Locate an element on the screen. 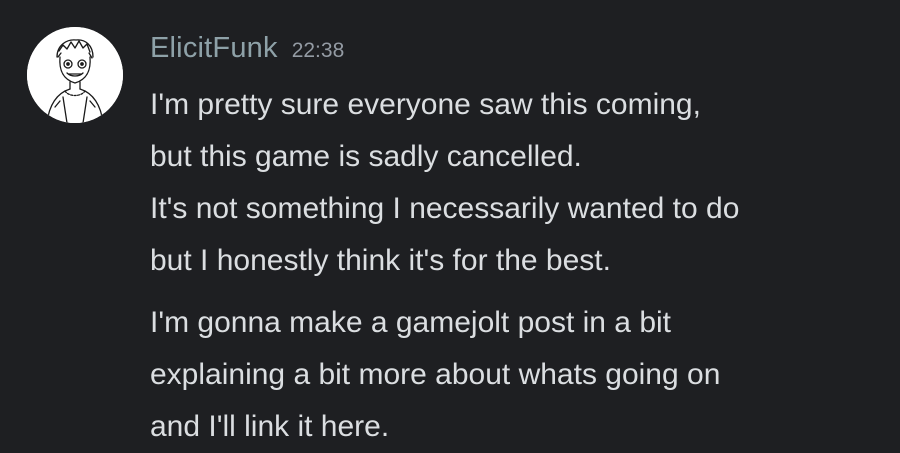 The image size is (900, 453). message-line: but I honestly think it's for the best. is located at coordinates (380, 260).